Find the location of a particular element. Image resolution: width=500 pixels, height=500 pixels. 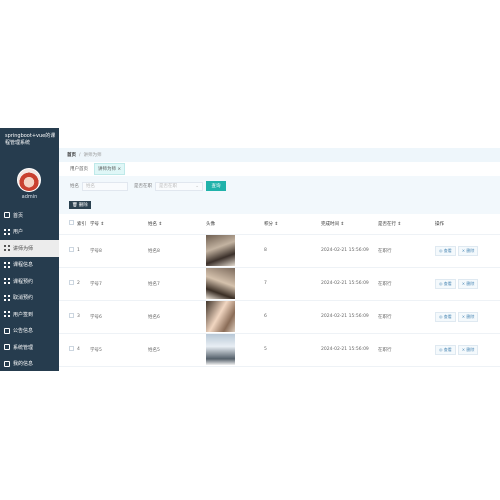

status-label: 是否在职 is located at coordinates (143, 186).